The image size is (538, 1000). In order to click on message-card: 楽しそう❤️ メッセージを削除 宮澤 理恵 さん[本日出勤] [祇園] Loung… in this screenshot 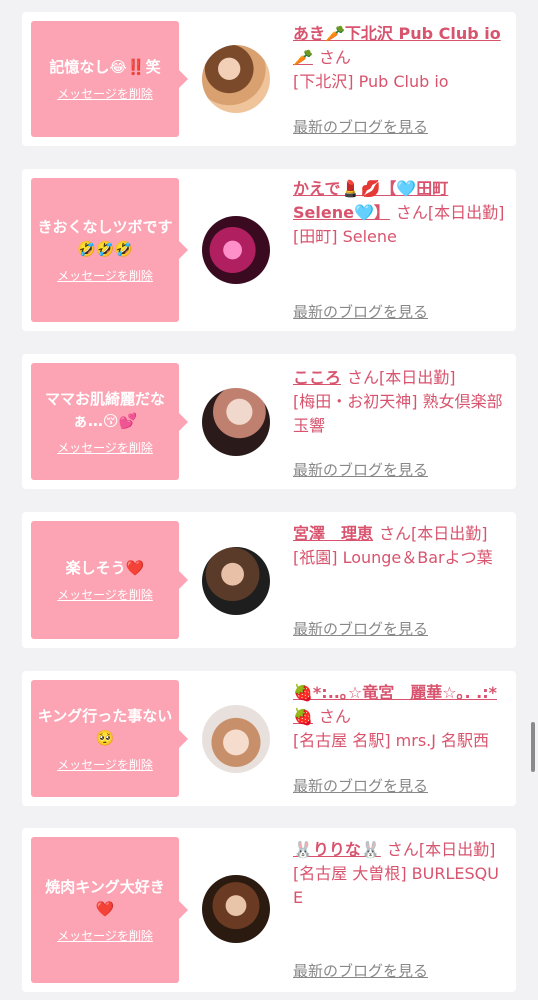, I will do `click(269, 580)`.